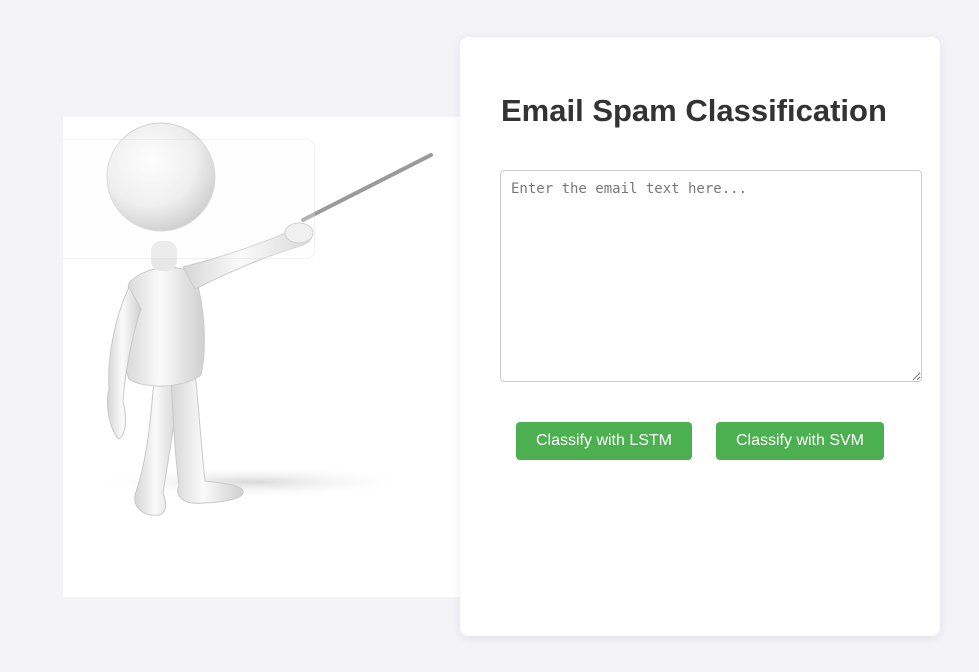  I want to click on email-text-input, so click(711, 276).